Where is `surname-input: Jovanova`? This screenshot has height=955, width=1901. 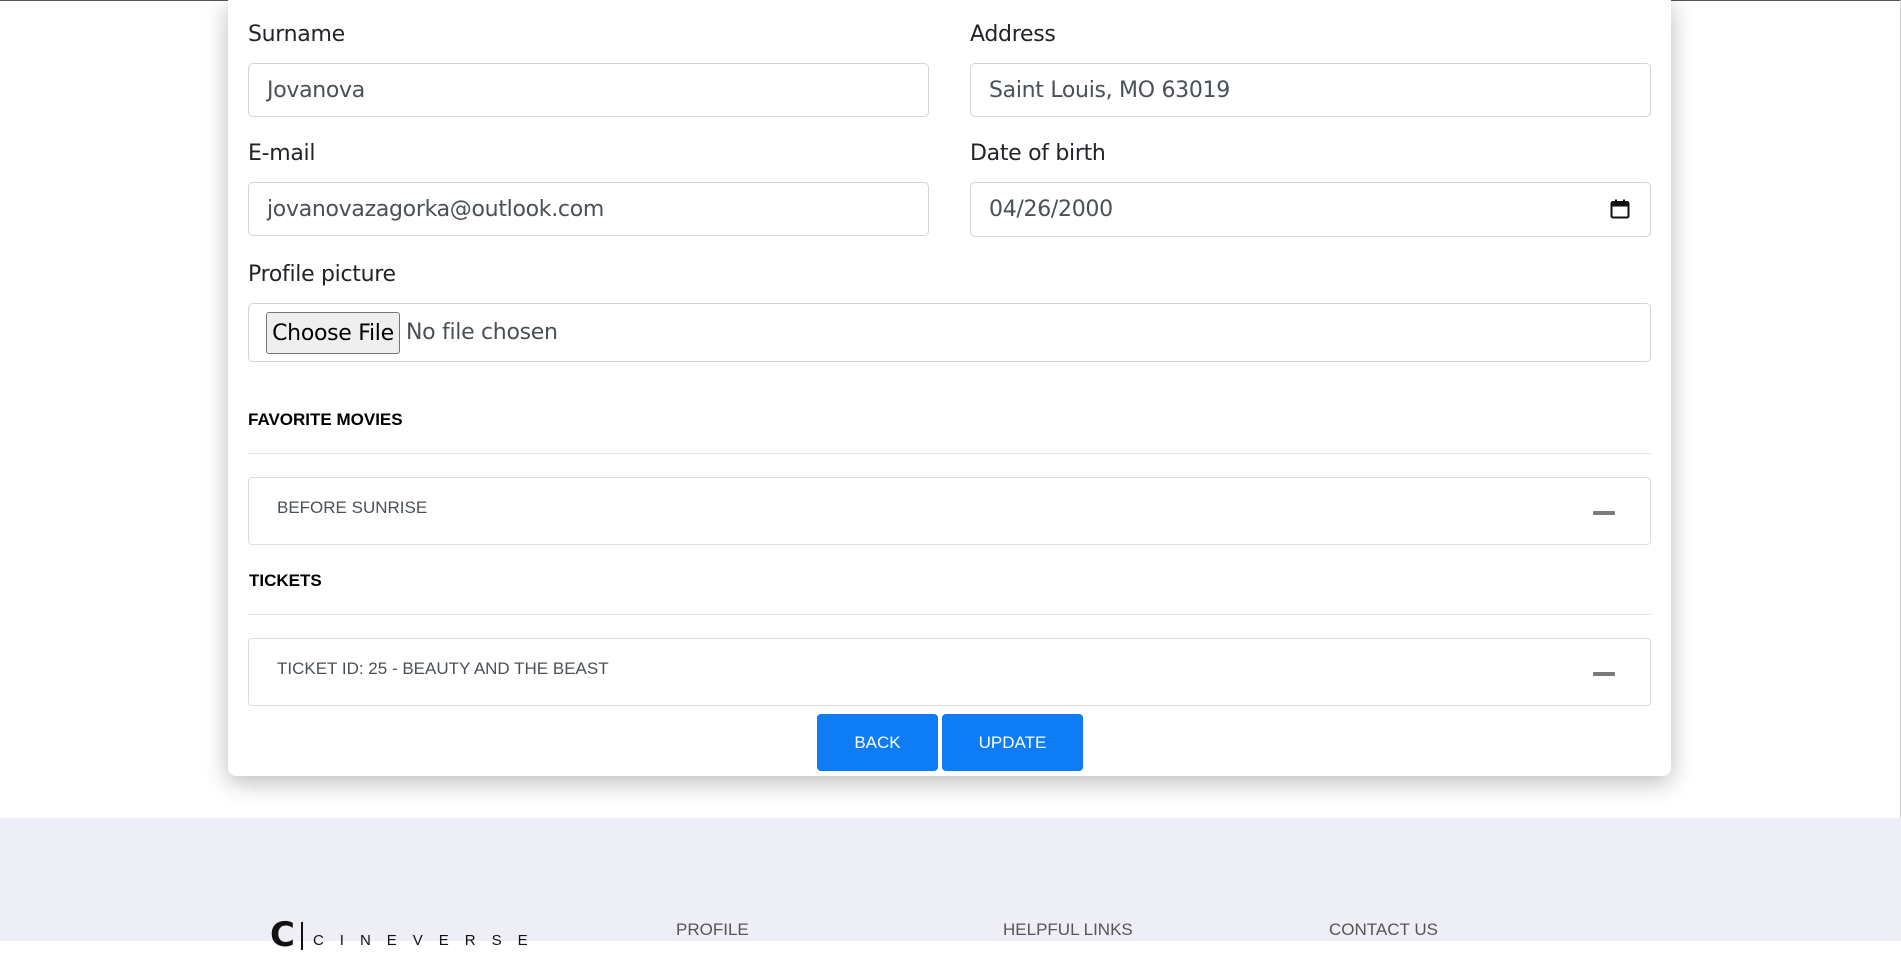
surname-input: Jovanova is located at coordinates (588, 90).